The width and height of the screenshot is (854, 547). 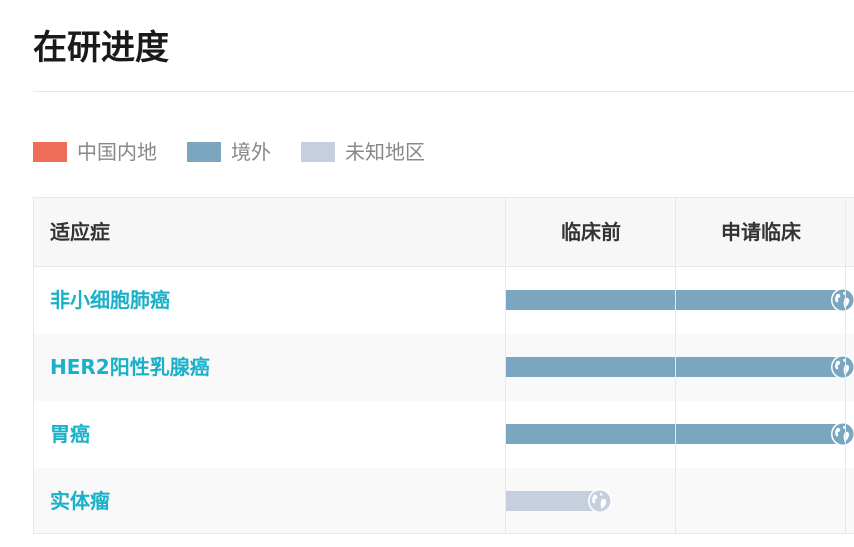 What do you see at coordinates (553, 501) in the screenshot?
I see `progress-bar` at bounding box center [553, 501].